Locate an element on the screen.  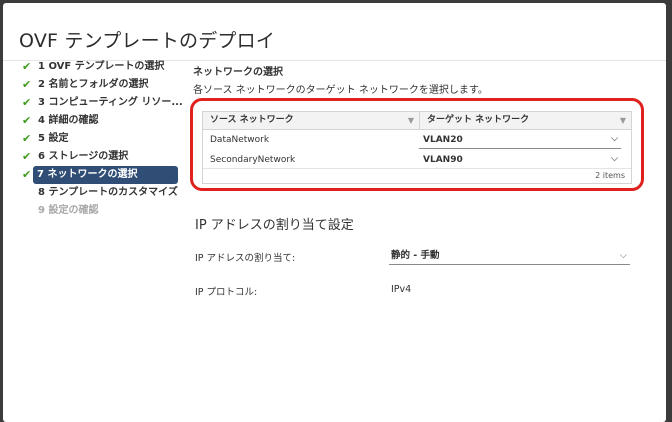
step-6: ✔ 6 ストレージの選択 is located at coordinates (100, 157).